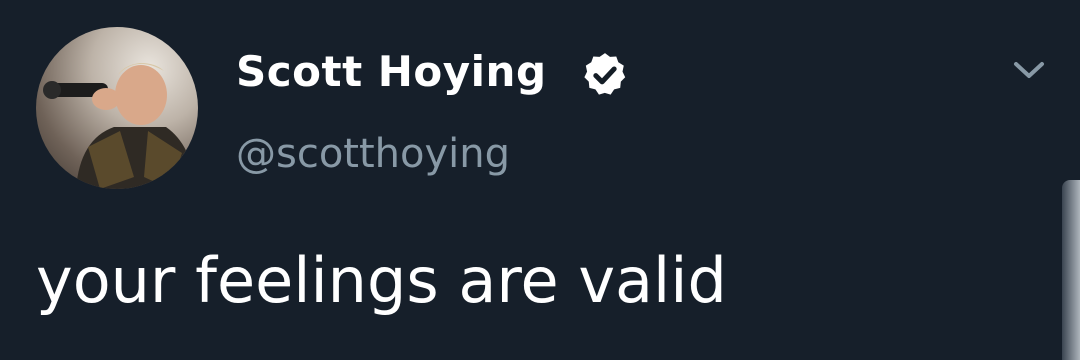 This screenshot has height=360, width=1080. Describe the element at coordinates (1071, 270) in the screenshot. I see `scrollbar` at that location.